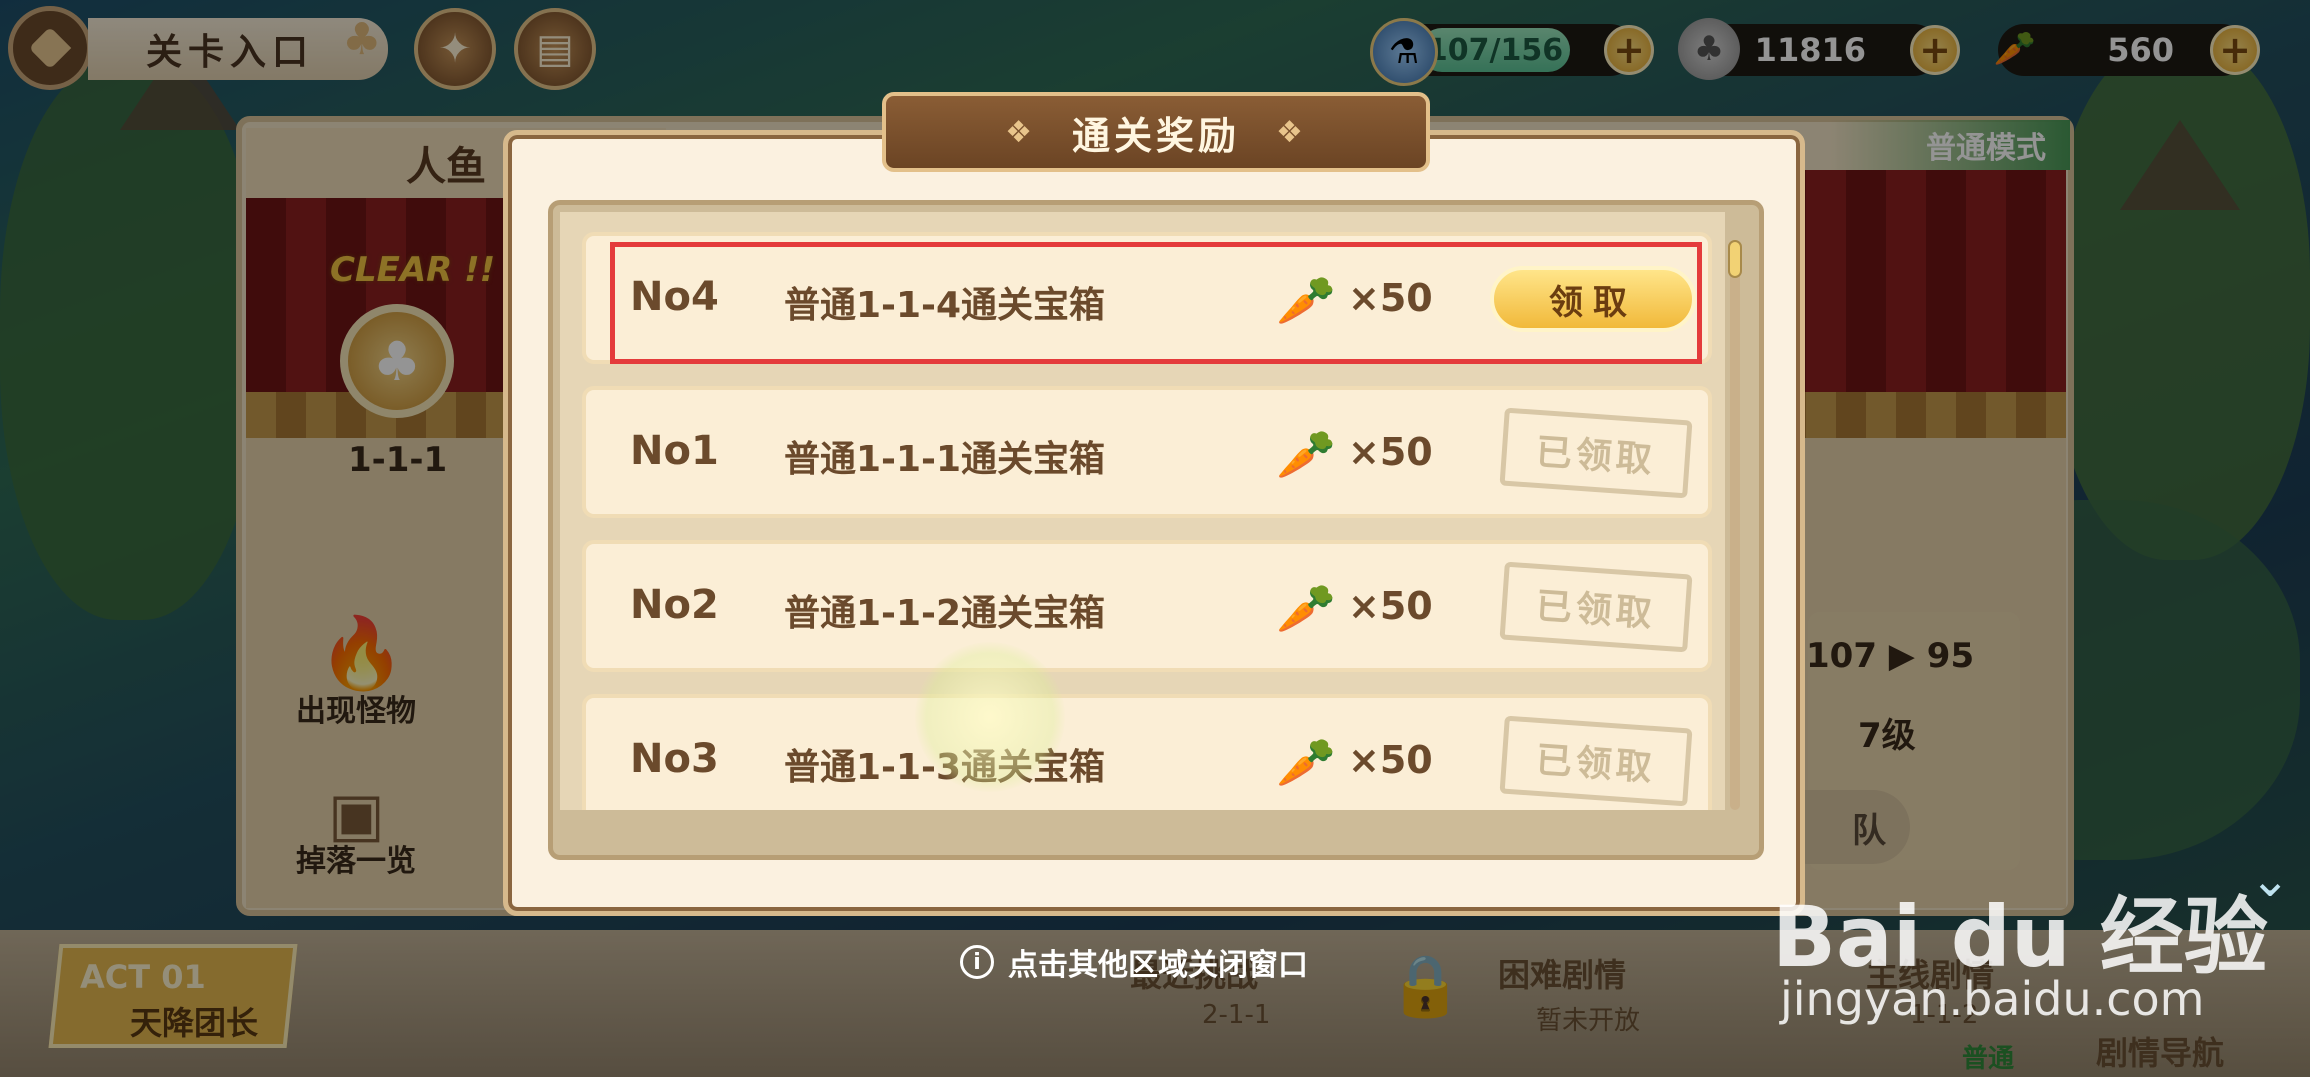 The width and height of the screenshot is (2310, 1077). What do you see at coordinates (2270, 880) in the screenshot?
I see `chevron-down-icon: ⌄` at bounding box center [2270, 880].